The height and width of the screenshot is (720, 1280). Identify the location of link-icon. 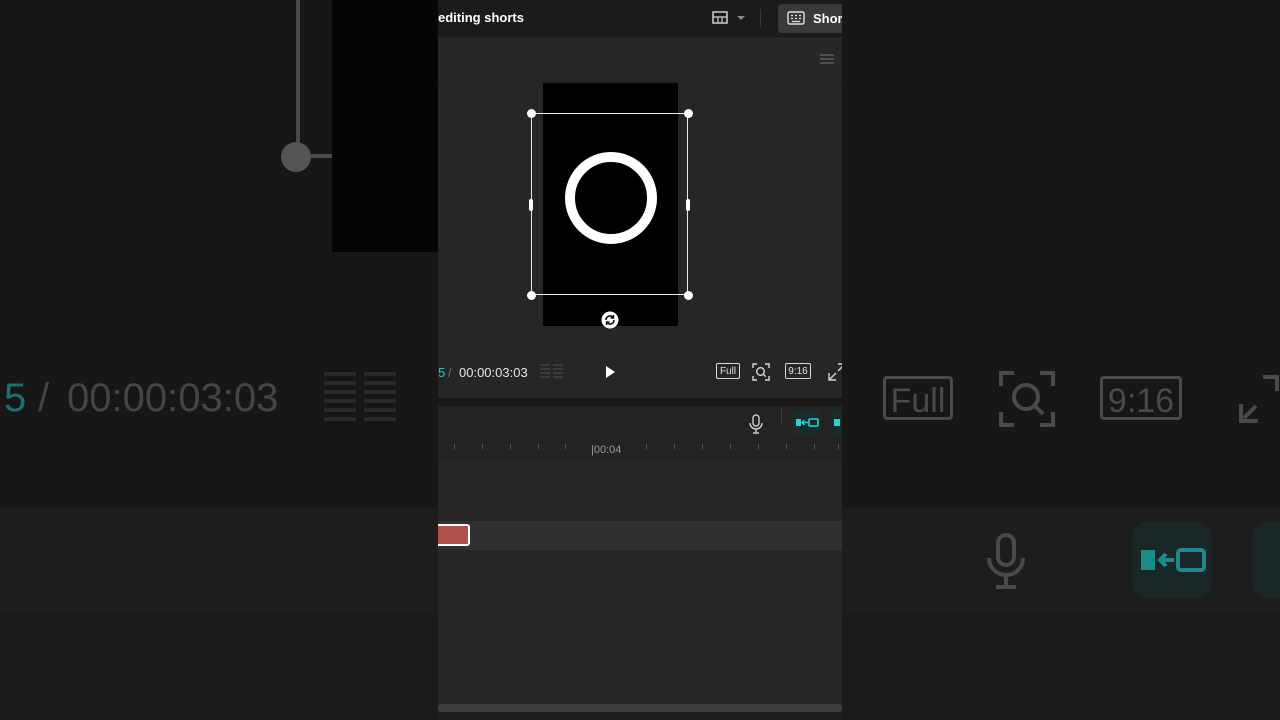
(837, 422).